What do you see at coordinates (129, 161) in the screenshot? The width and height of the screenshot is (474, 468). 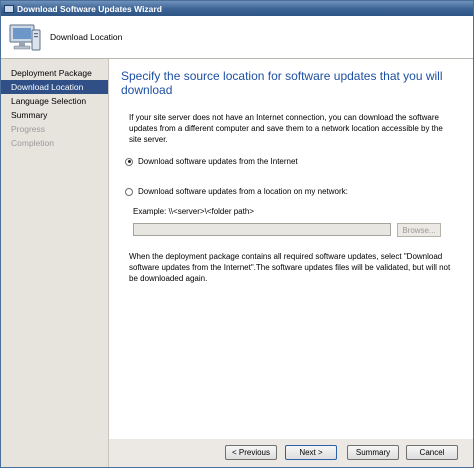 I see `radio-internet` at bounding box center [129, 161].